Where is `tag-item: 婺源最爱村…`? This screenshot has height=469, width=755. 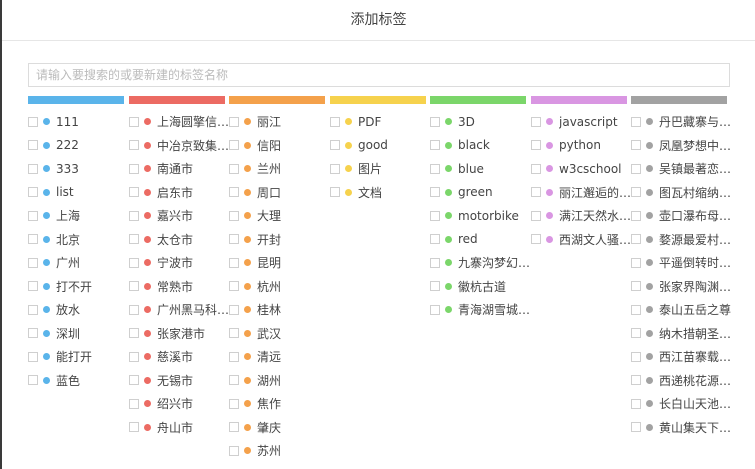 tag-item: 婺源最爱村… is located at coordinates (681, 240).